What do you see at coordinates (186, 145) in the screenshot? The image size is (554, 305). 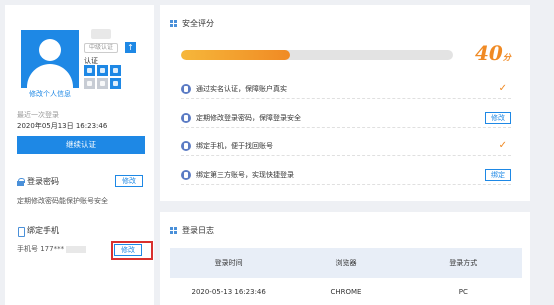 I see `phone-bind-icon` at bounding box center [186, 145].